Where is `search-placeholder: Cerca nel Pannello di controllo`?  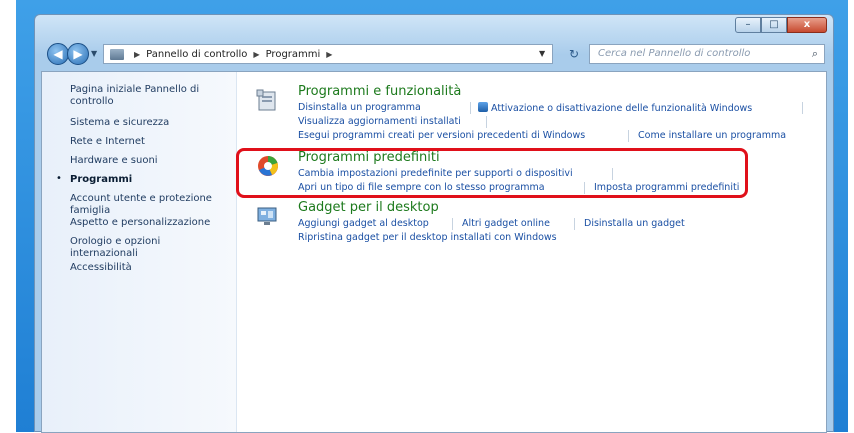 search-placeholder: Cerca nel Pannello di controllo is located at coordinates (674, 53).